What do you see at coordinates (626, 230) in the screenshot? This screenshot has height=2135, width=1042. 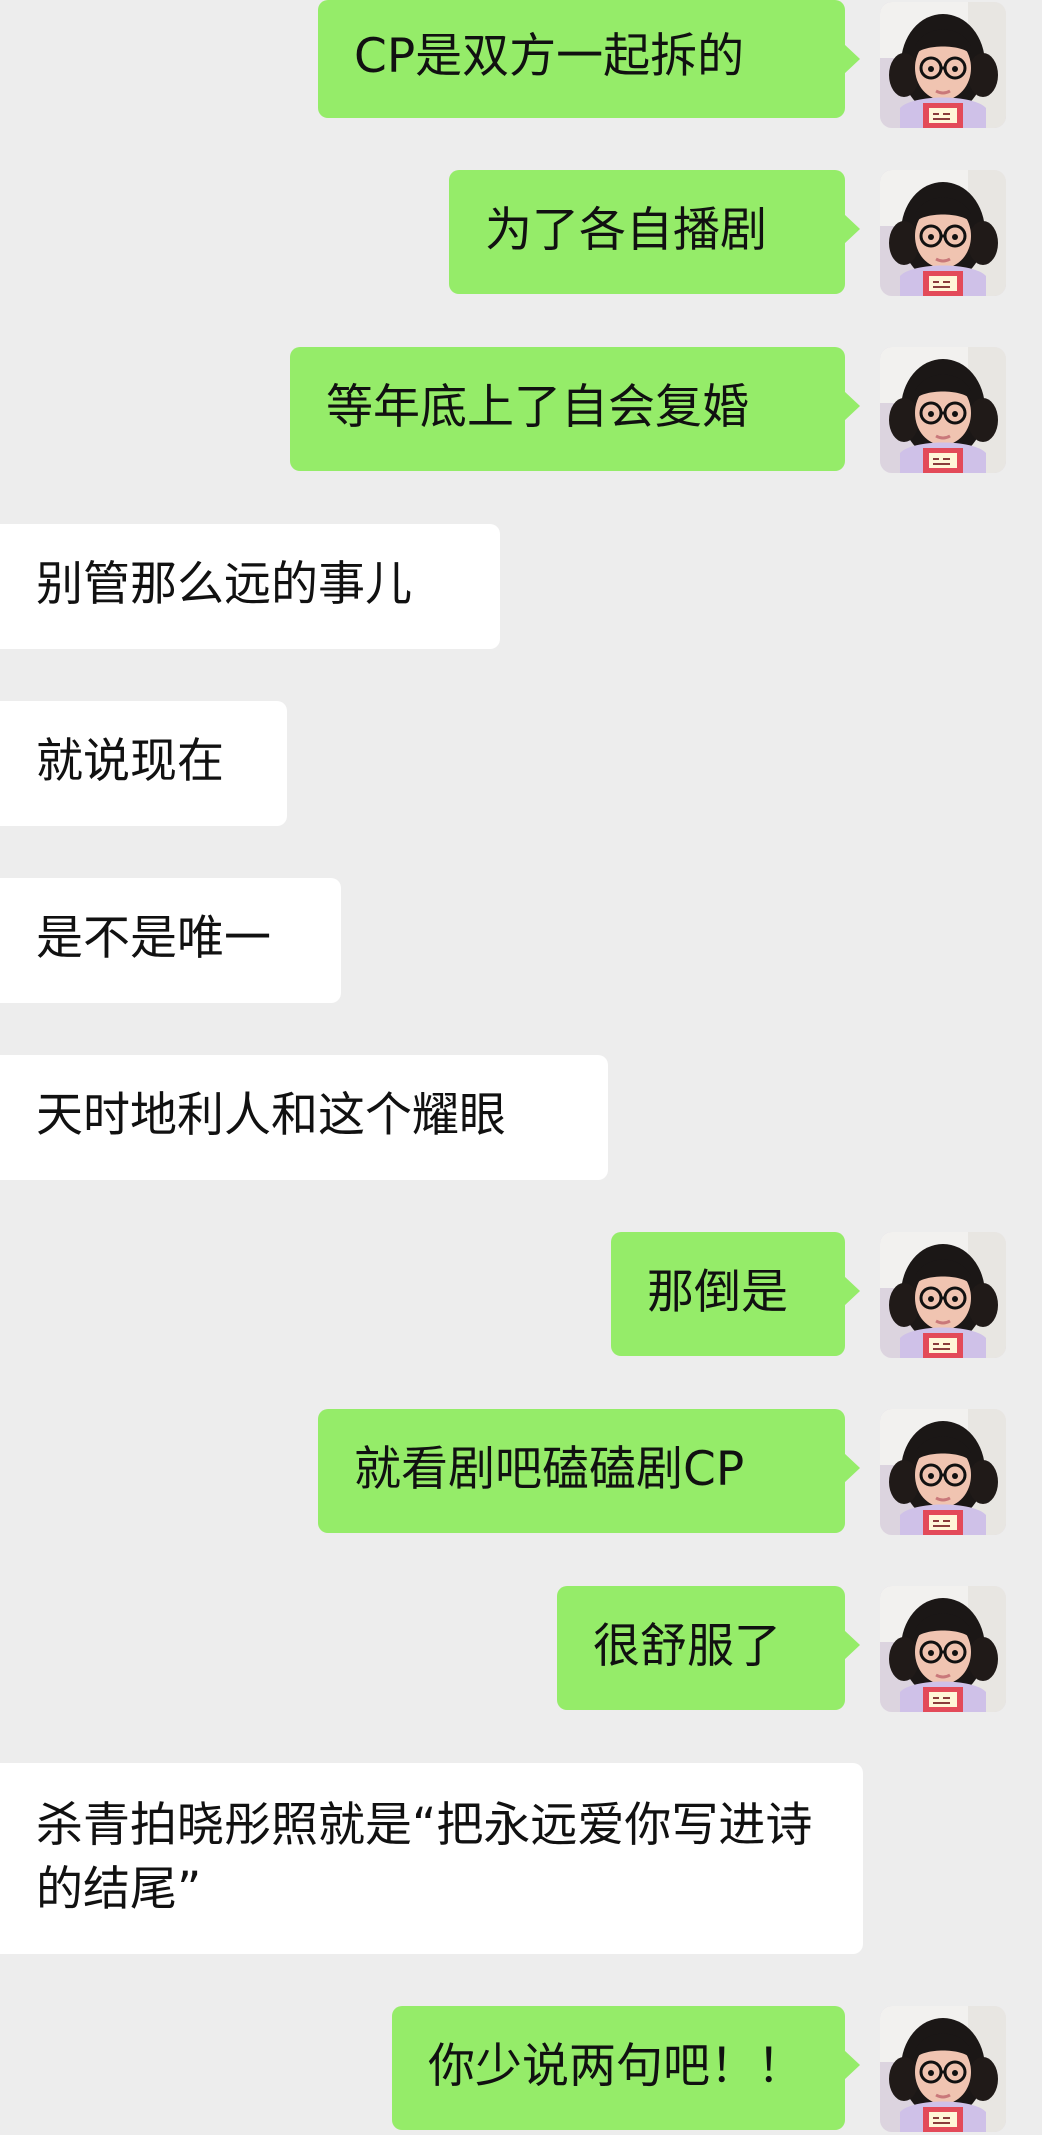 I see `message-text: 为了各自播剧` at bounding box center [626, 230].